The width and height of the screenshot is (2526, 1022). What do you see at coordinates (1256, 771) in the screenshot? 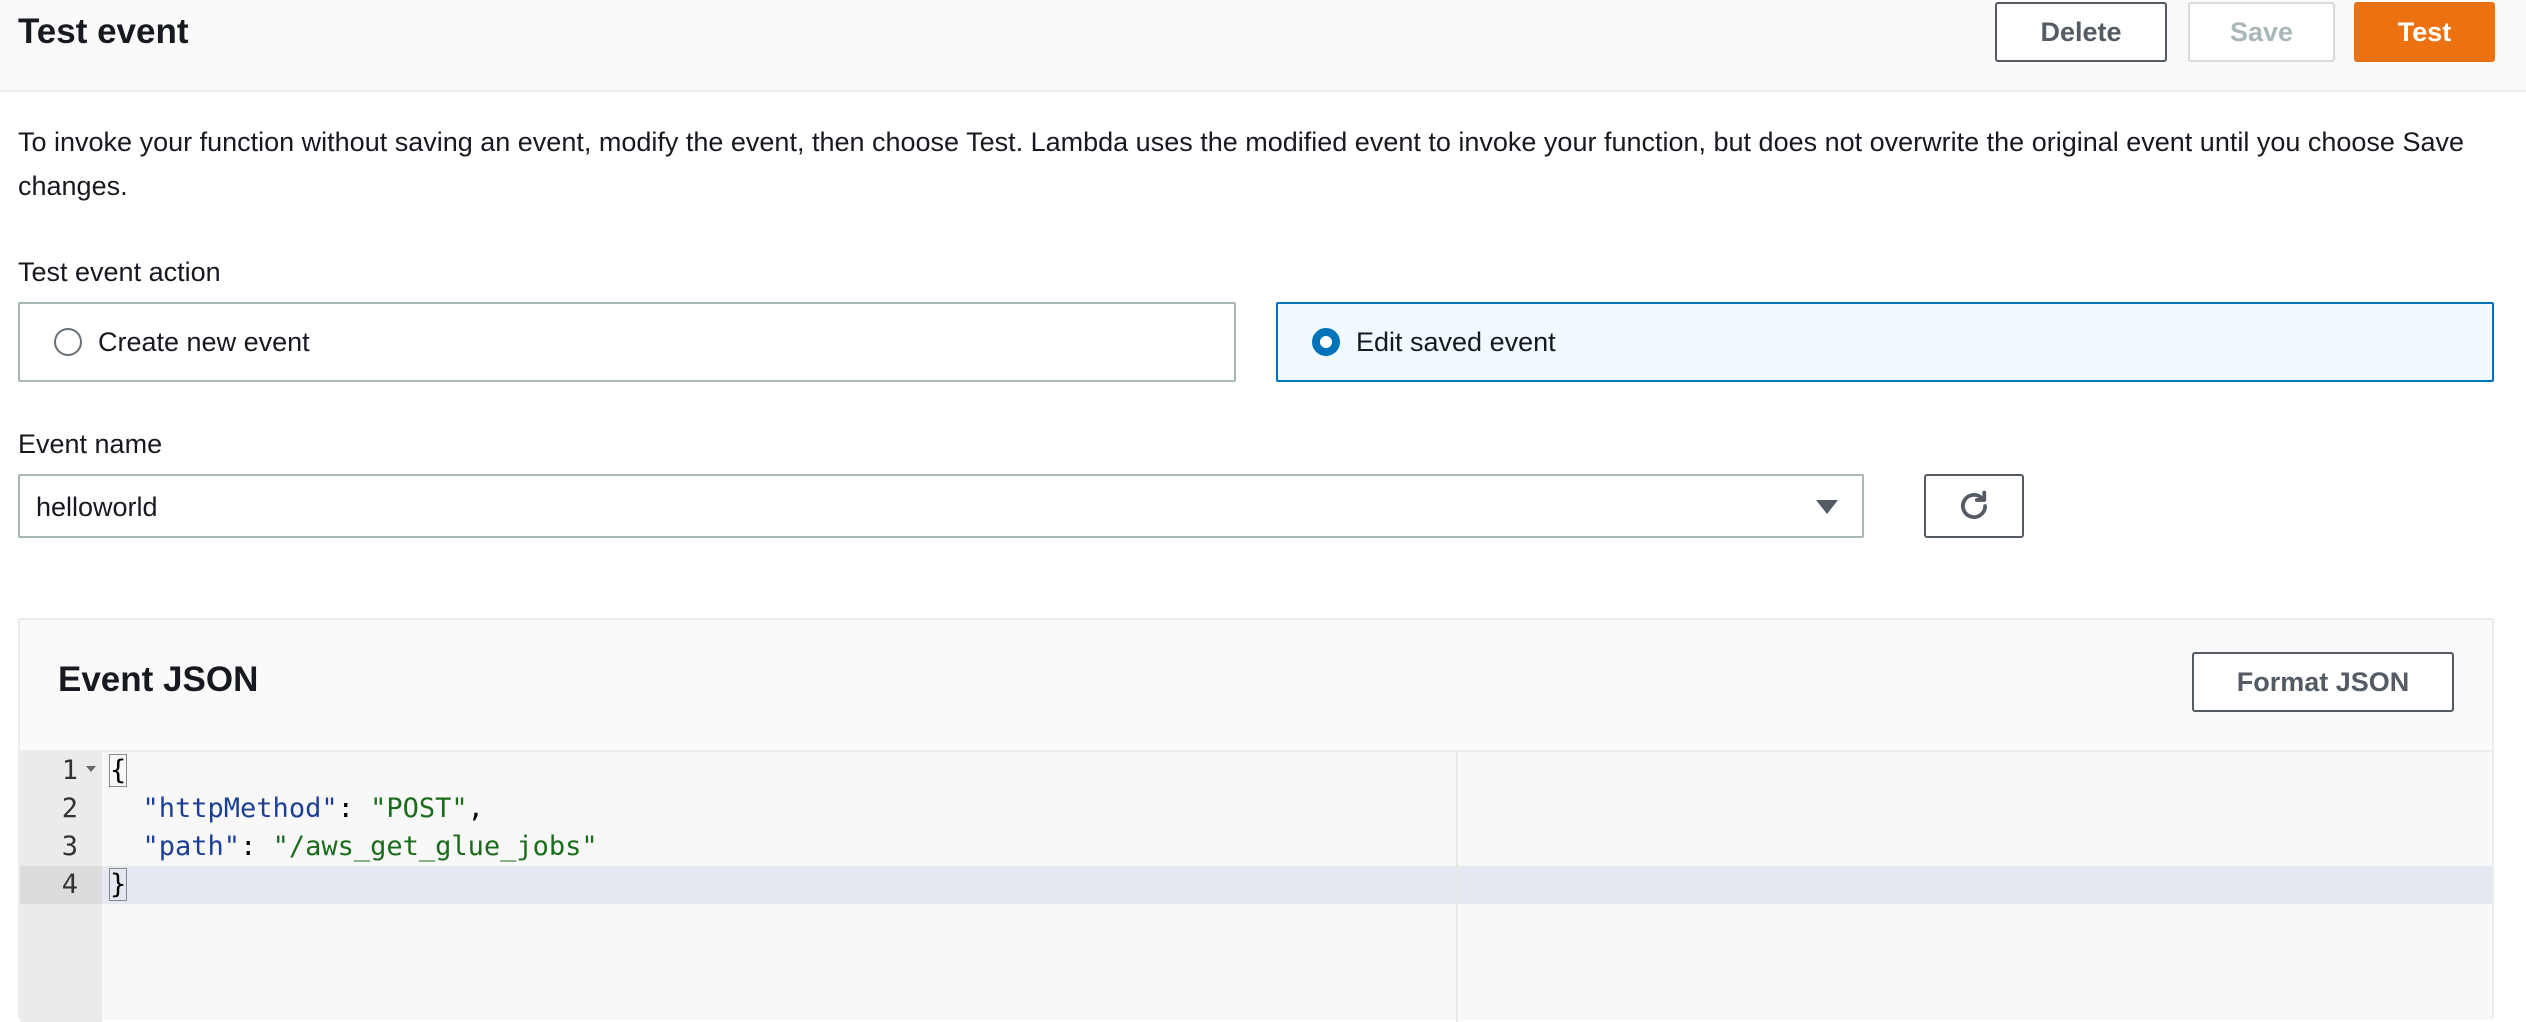
I see `code-line-1: 1 {` at bounding box center [1256, 771].